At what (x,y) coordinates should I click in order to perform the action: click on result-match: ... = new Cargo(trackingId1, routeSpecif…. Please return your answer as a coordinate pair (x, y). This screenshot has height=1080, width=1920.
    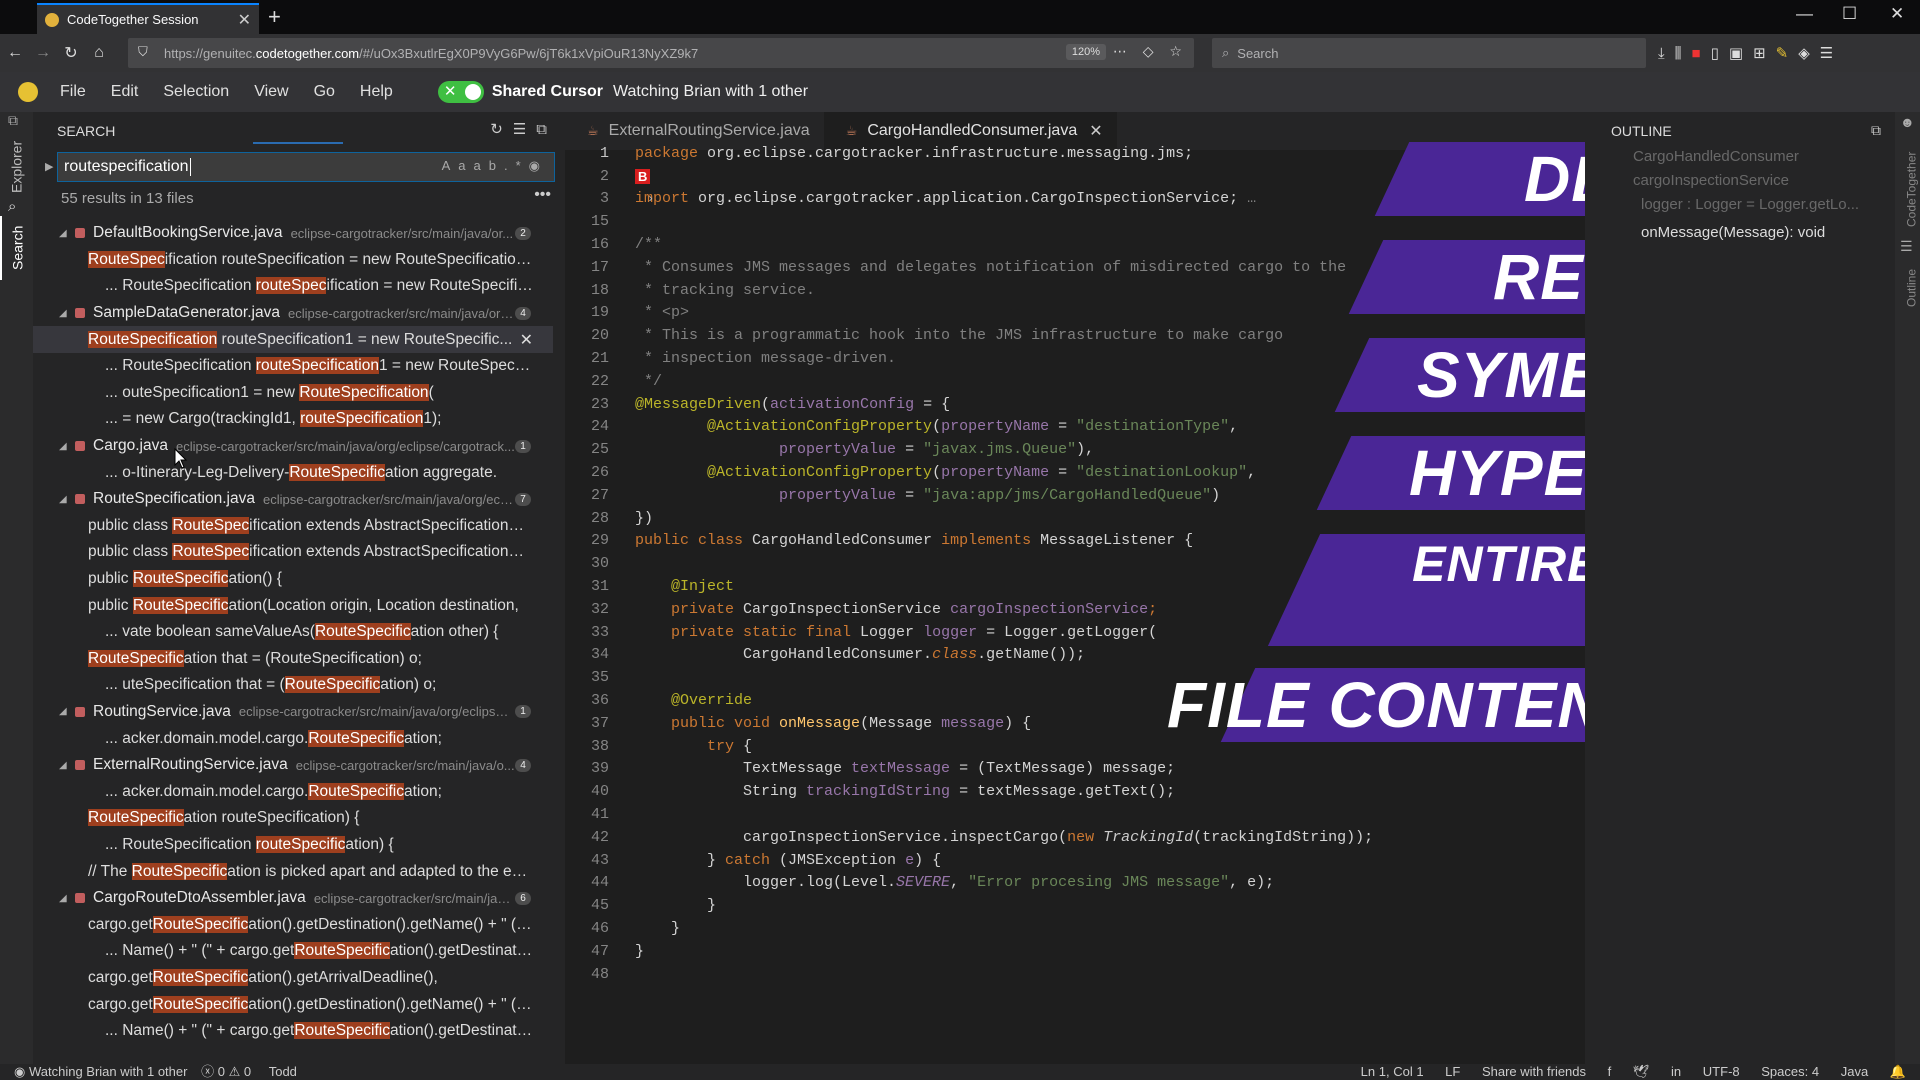
    Looking at the image, I should click on (293, 419).